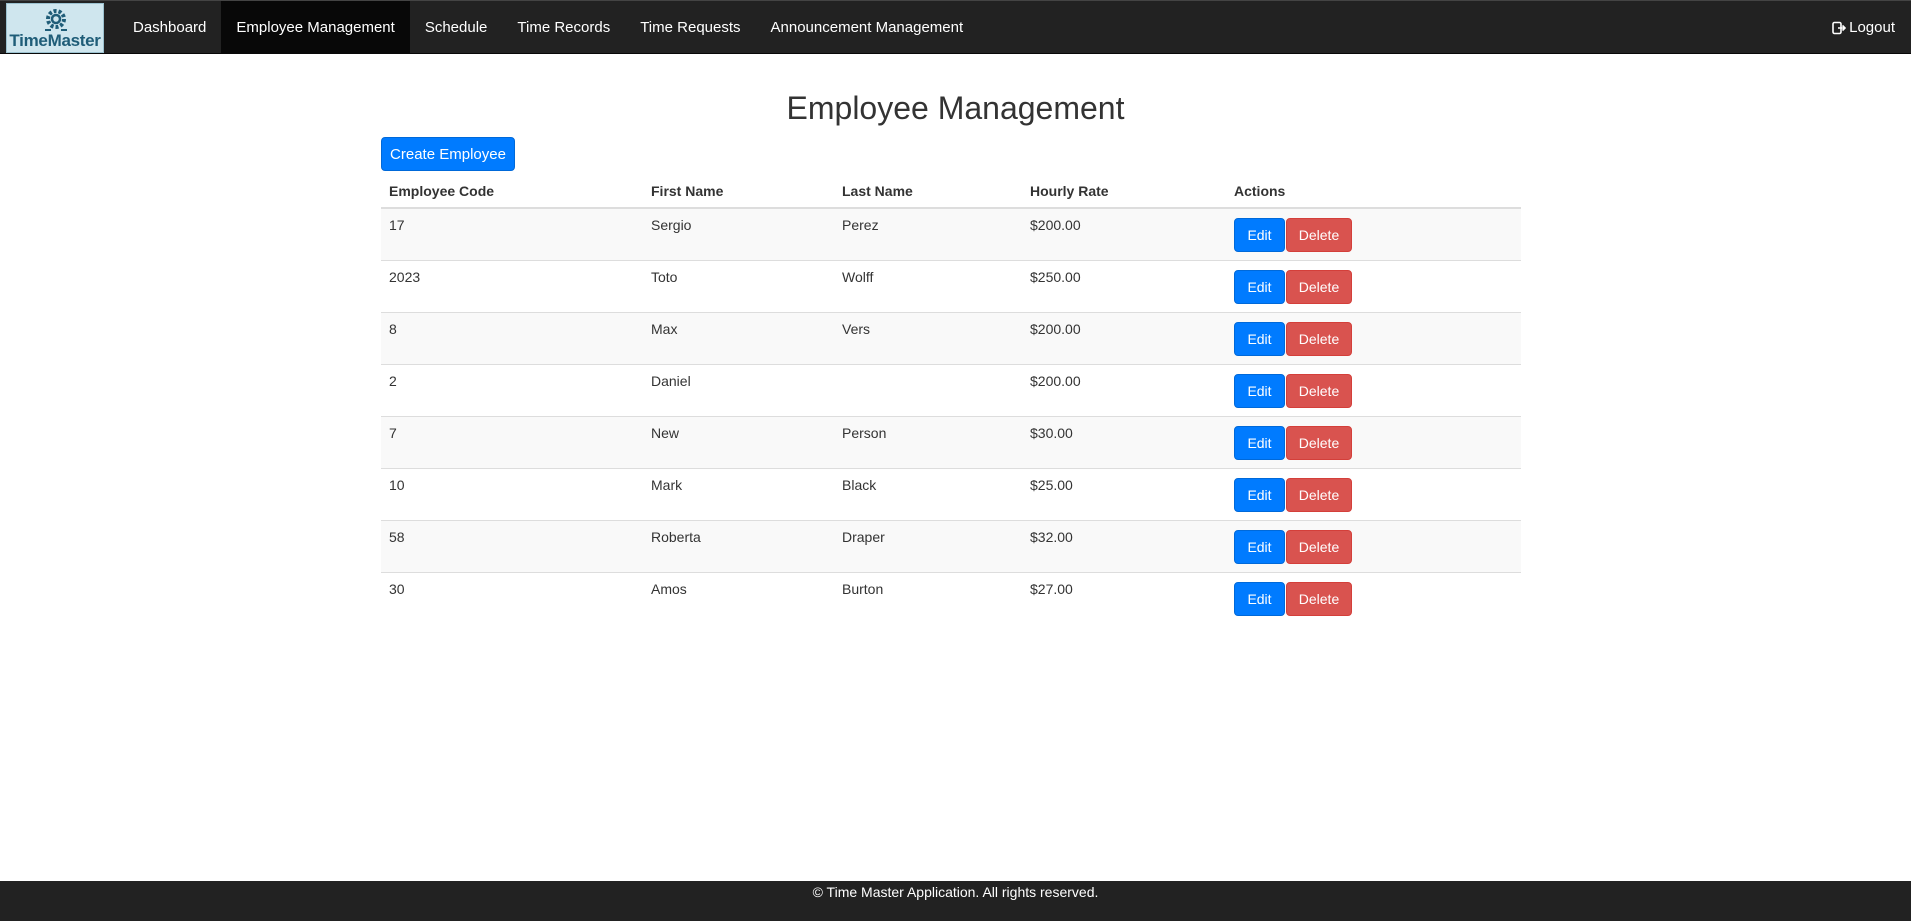  Describe the element at coordinates (55, 40) in the screenshot. I see `brand-name: TimeMaster` at that location.